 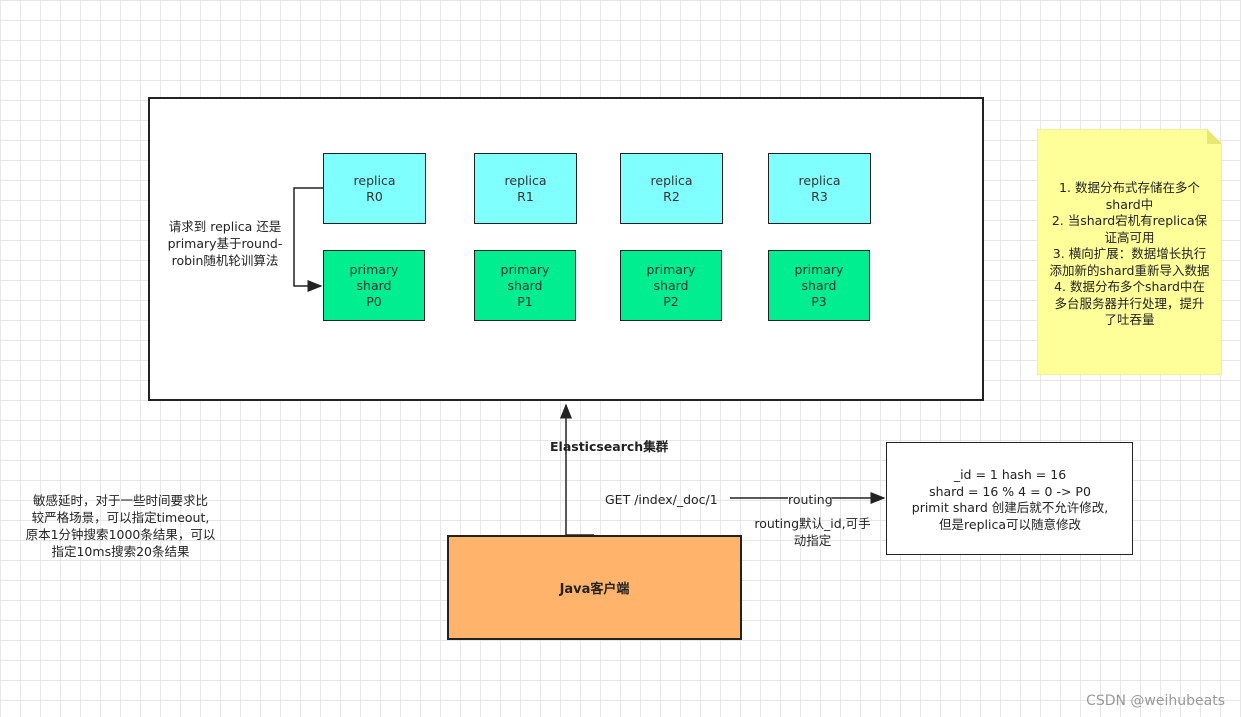 I want to click on hash-line-1: _id = 1 hash = 16, so click(x=1010, y=474).